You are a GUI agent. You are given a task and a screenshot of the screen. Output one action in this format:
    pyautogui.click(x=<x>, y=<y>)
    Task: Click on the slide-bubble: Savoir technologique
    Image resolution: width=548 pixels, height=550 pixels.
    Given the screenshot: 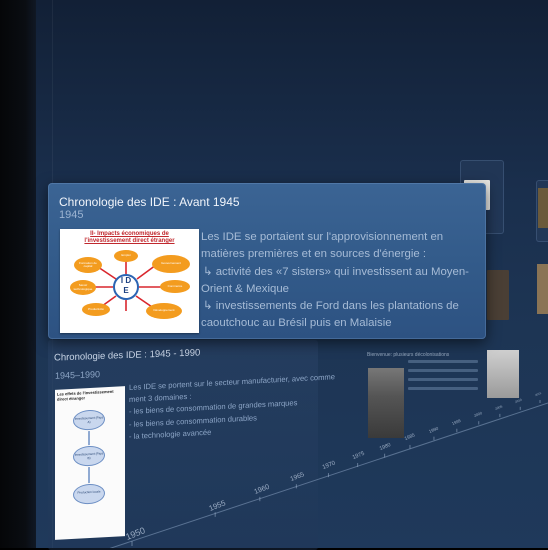 What is the action you would take?
    pyautogui.click(x=83, y=287)
    